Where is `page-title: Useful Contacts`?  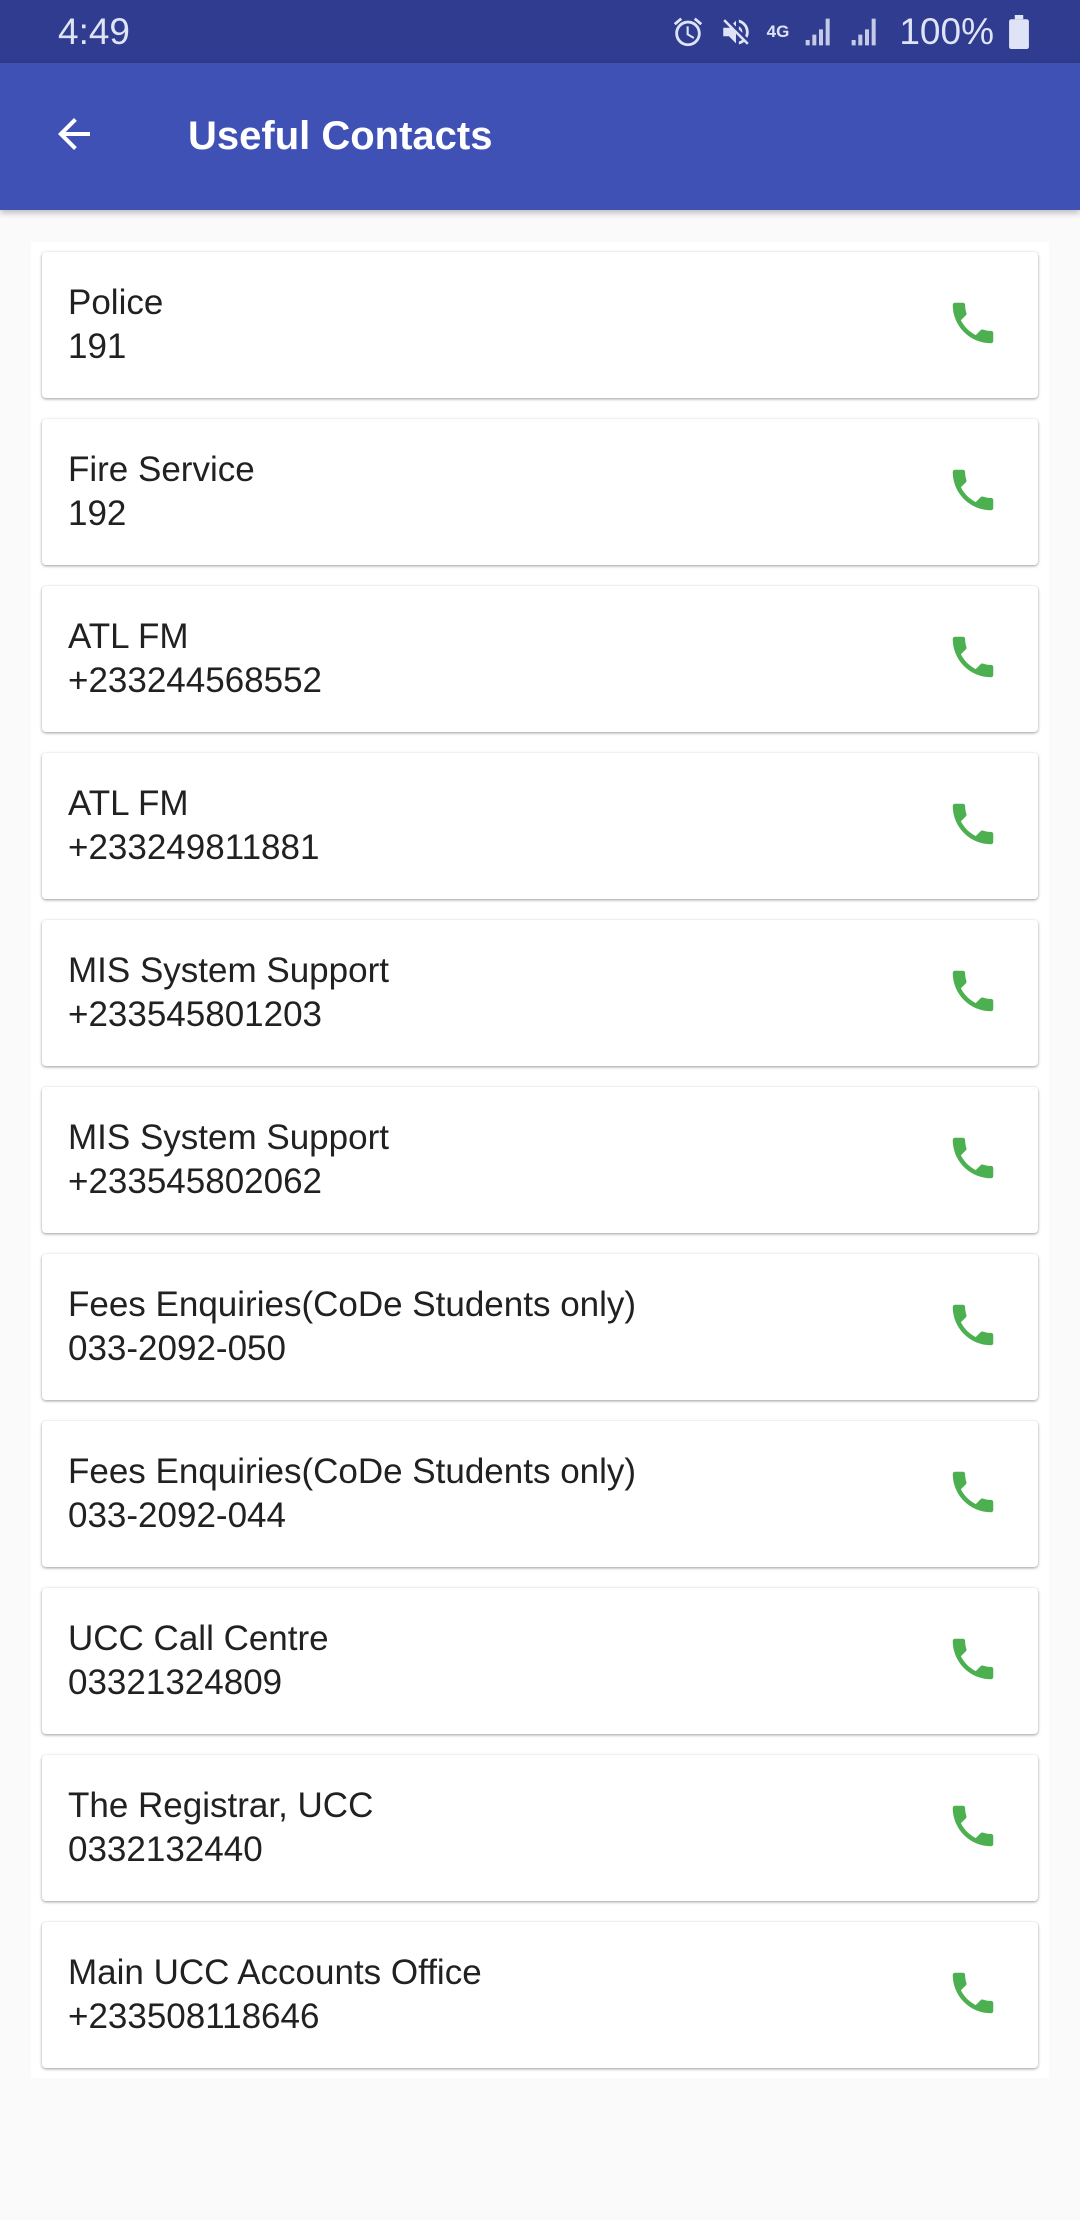 page-title: Useful Contacts is located at coordinates (340, 136).